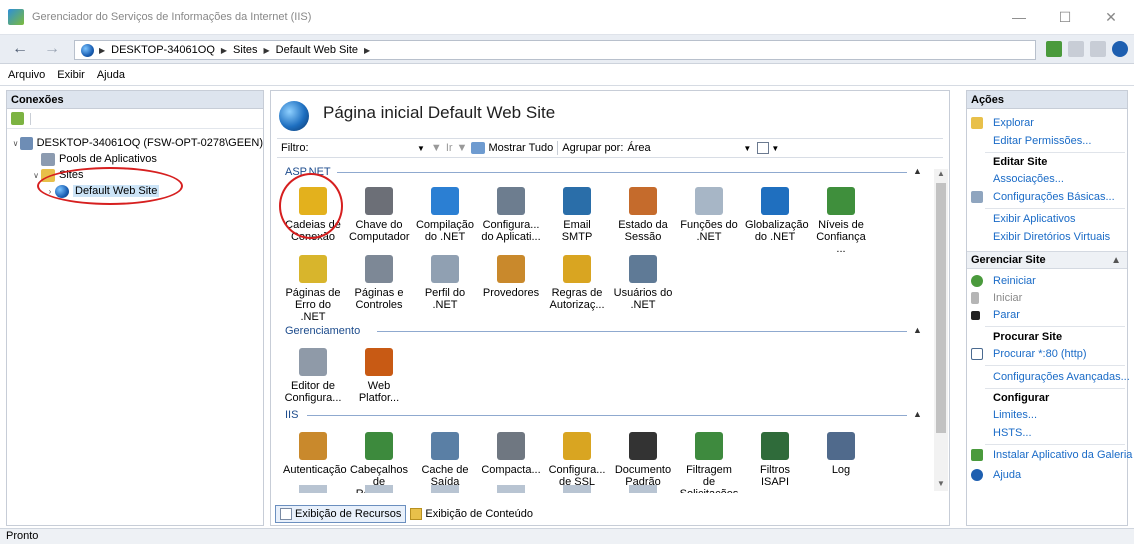  What do you see at coordinates (511, 293) in the screenshot?
I see `feature-label: Provedores` at bounding box center [511, 293].